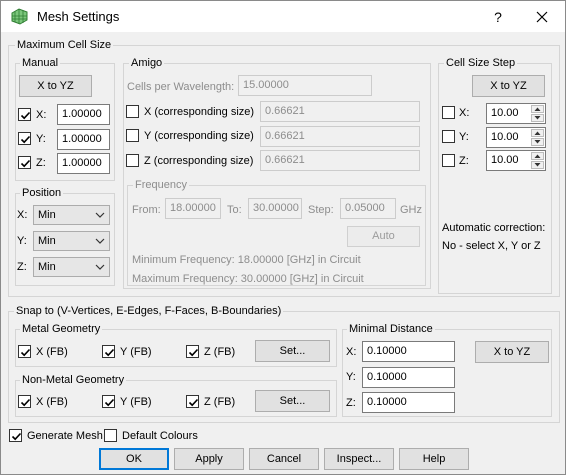  I want to click on generate-mesh-label: Generate Mesh, so click(65, 436).